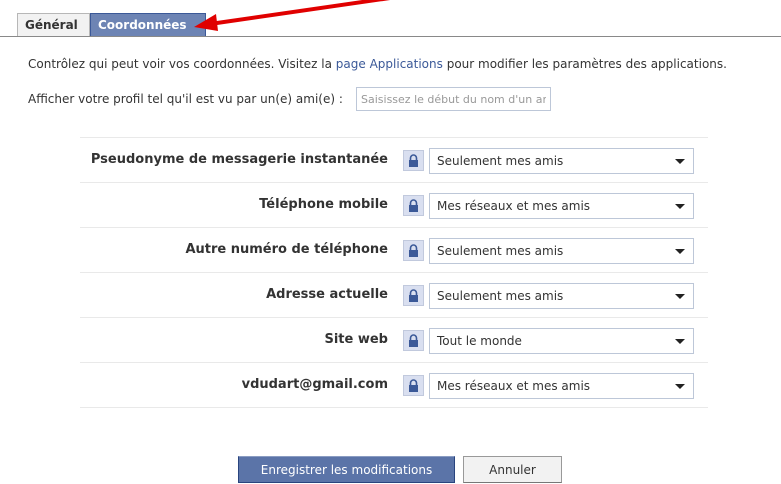  What do you see at coordinates (561, 341) in the screenshot?
I see `privacy-select: Tout le monde` at bounding box center [561, 341].